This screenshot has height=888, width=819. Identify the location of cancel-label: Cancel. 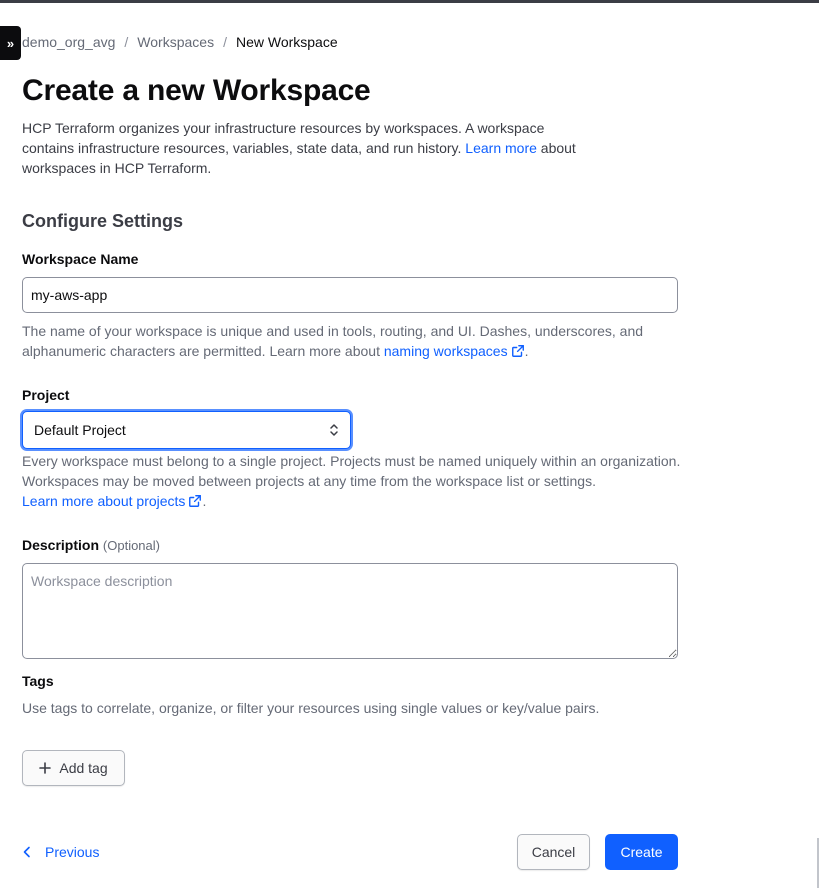
(553, 852).